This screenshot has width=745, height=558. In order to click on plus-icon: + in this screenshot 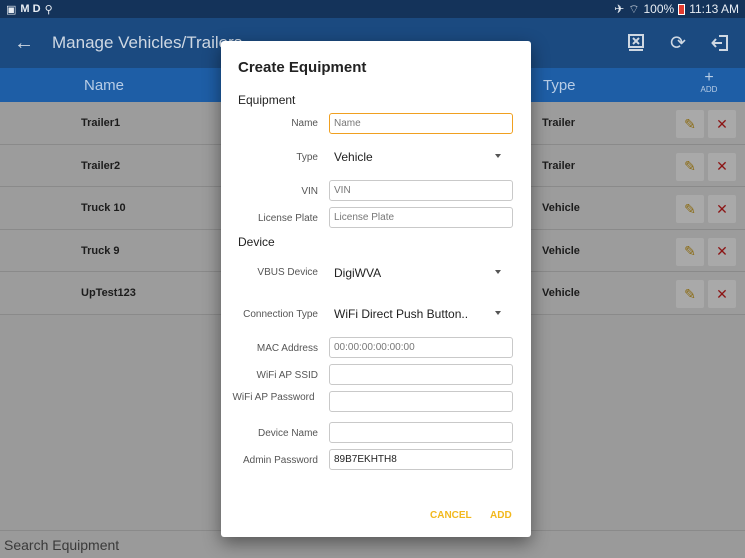, I will do `click(709, 77)`.